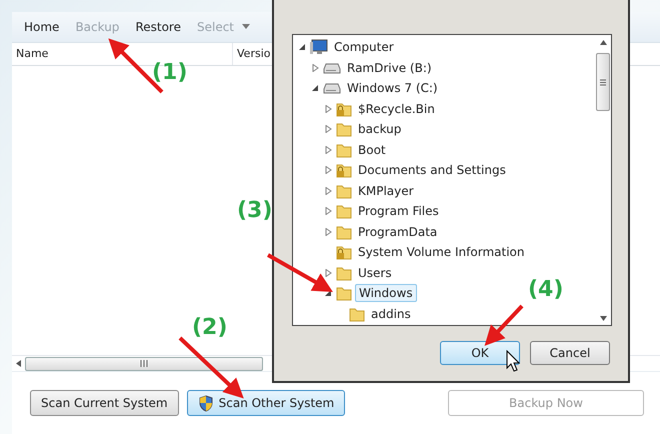 The image size is (660, 434). What do you see at coordinates (546, 289) in the screenshot?
I see `step-label: (4)` at bounding box center [546, 289].